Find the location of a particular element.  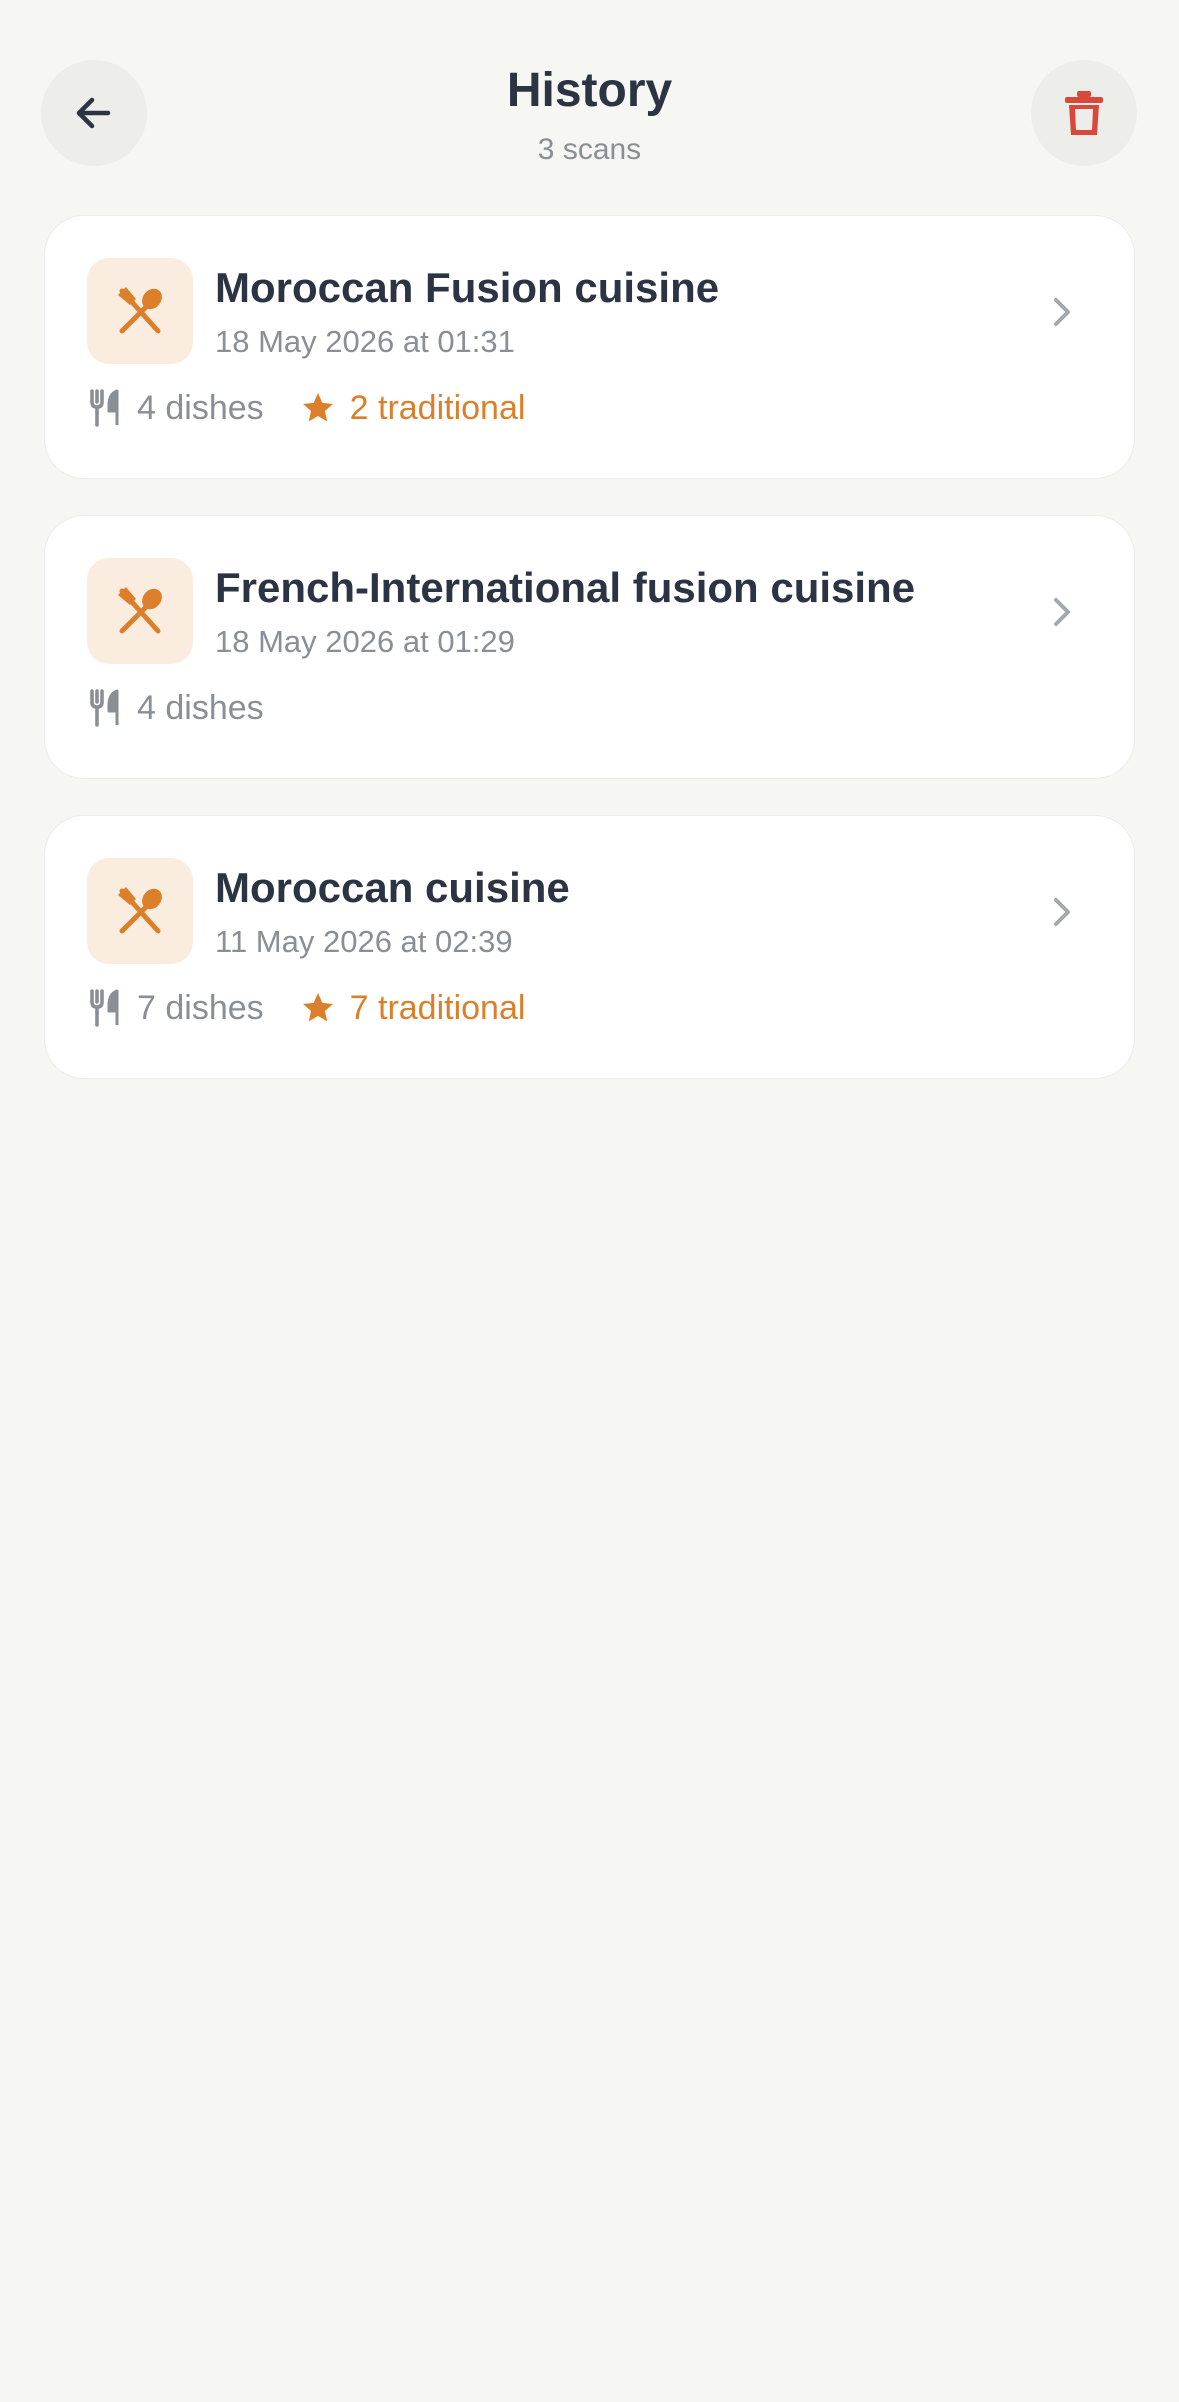

scan-meta: 7 dishes 7 traditional is located at coordinates (307, 1008).